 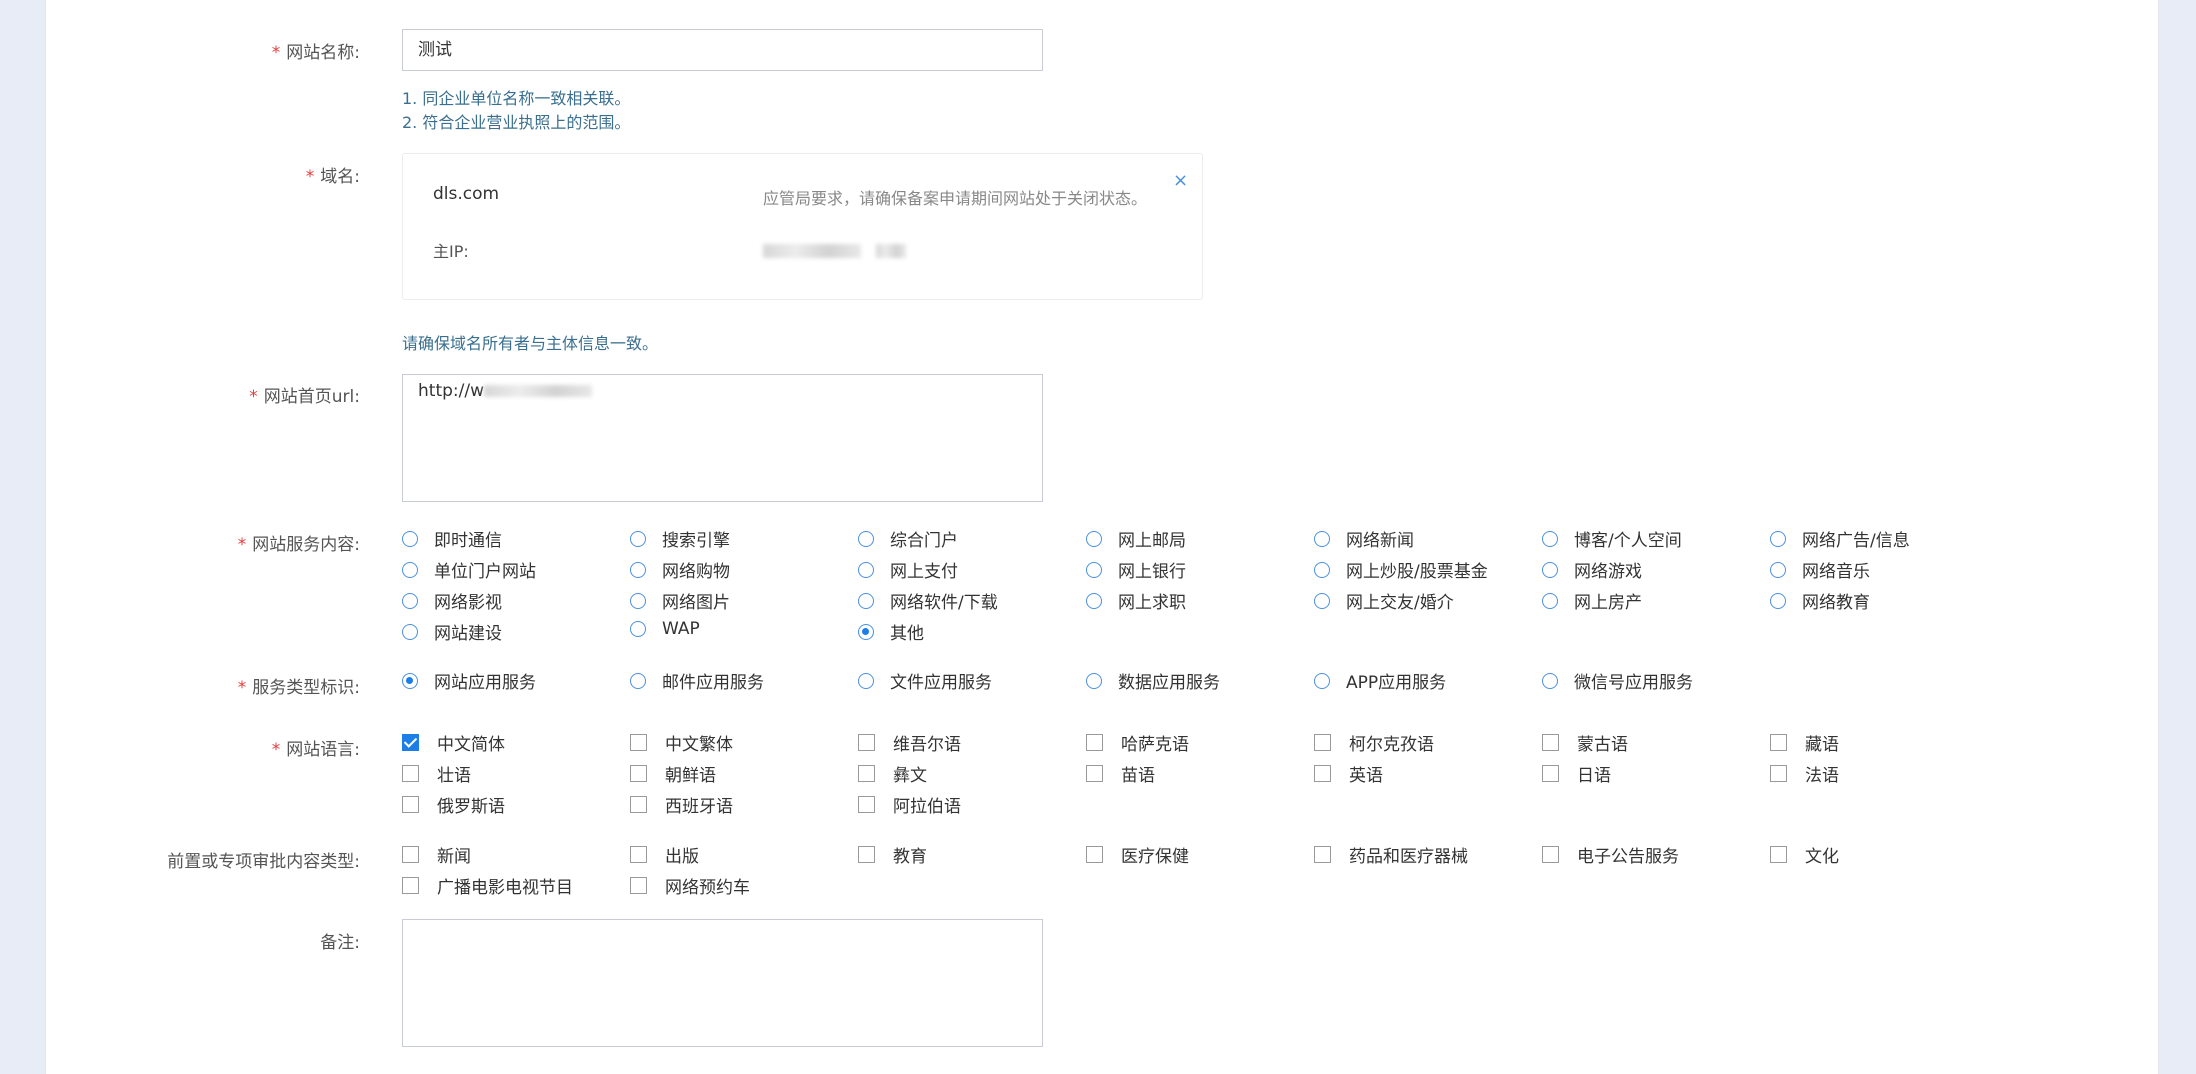 What do you see at coordinates (690, 885) in the screenshot?
I see `approval-type-option: 网络预约车` at bounding box center [690, 885].